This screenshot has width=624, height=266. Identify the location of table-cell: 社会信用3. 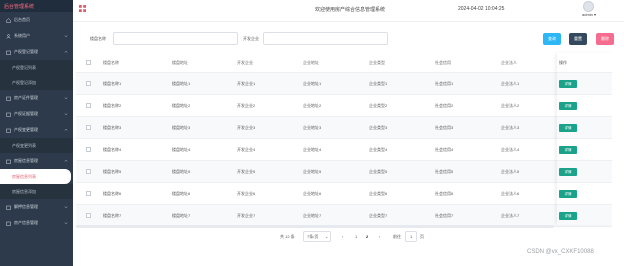
(444, 127).